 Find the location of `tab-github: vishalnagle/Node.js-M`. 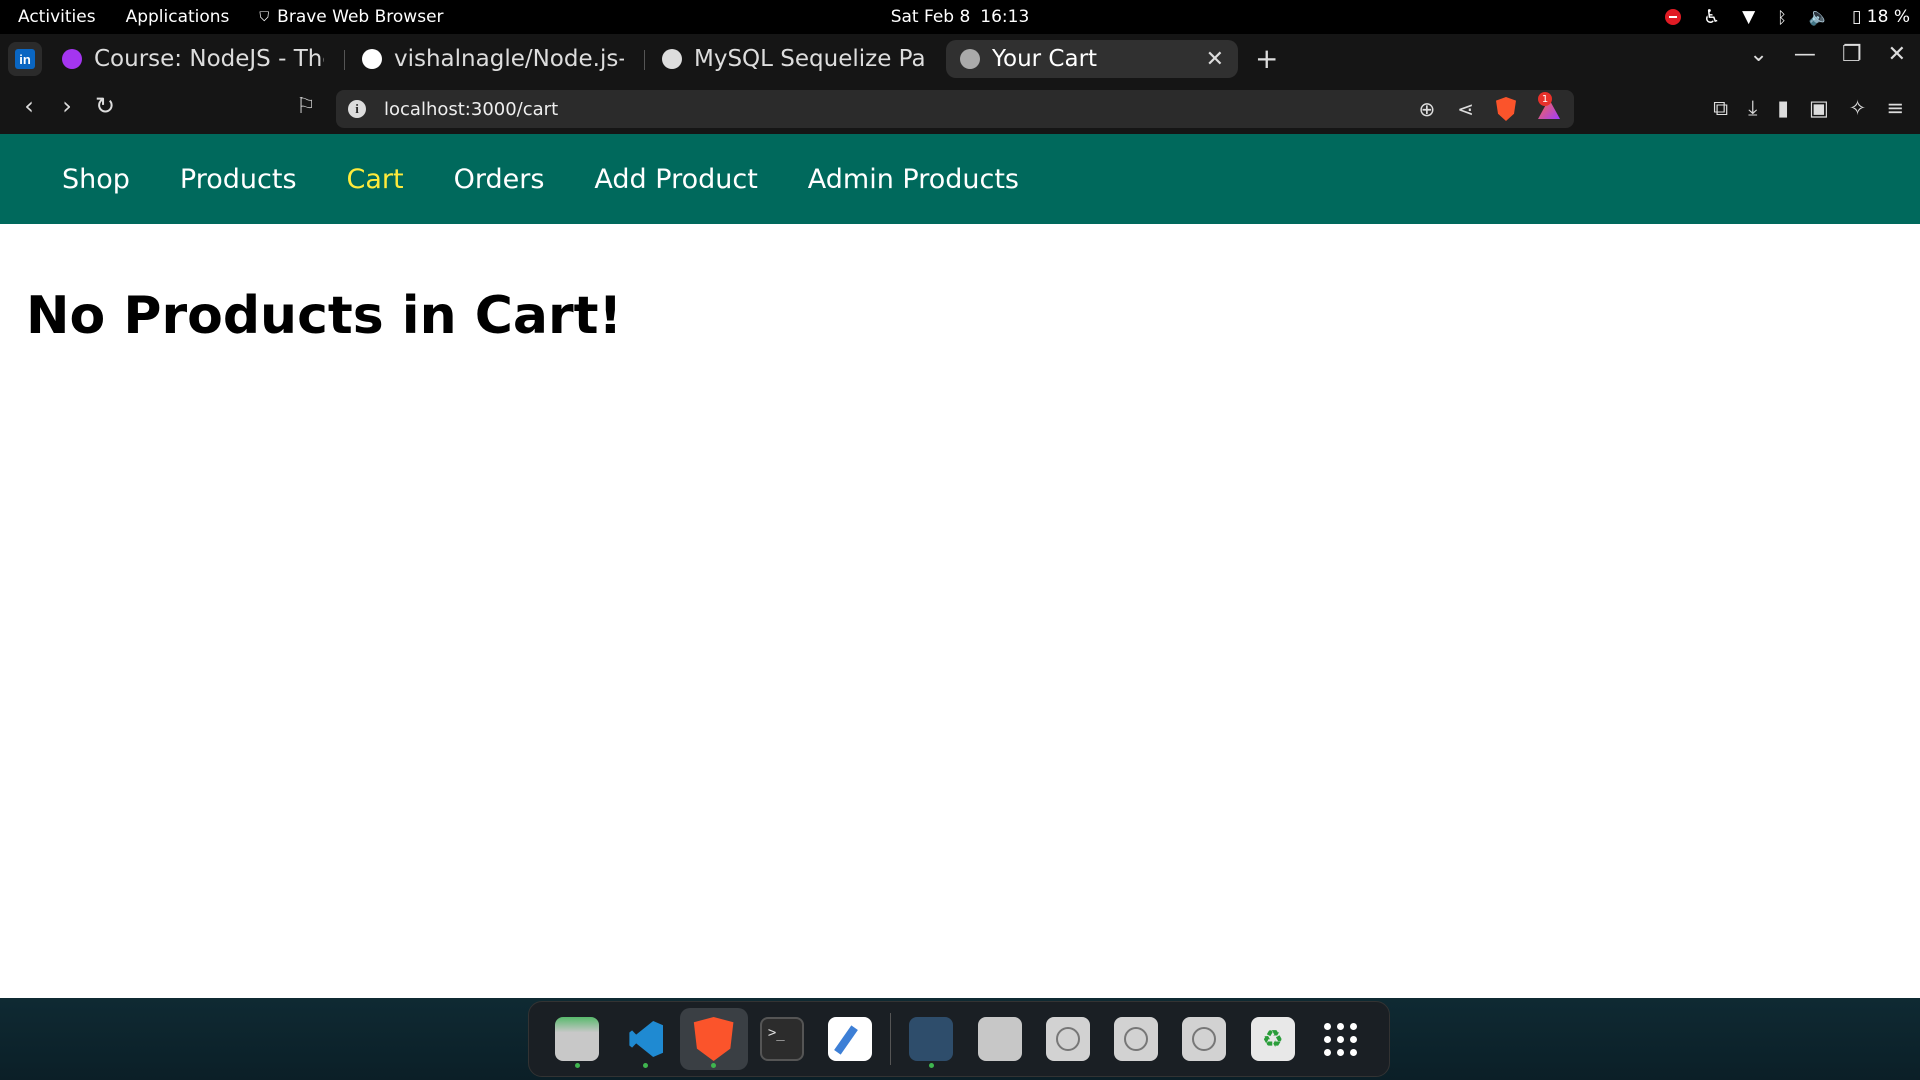

tab-github: vishalnagle/Node.js-M is located at coordinates (493, 59).